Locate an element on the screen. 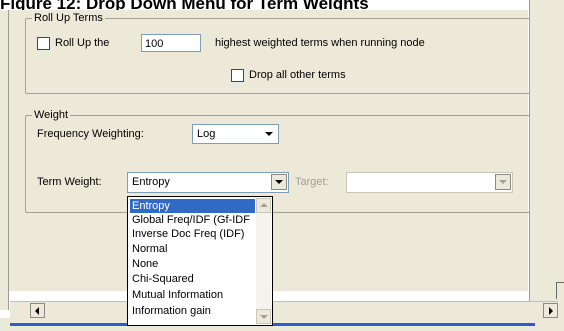 This screenshot has width=564, height=331. frequency-weighting-select: Log is located at coordinates (235, 134).